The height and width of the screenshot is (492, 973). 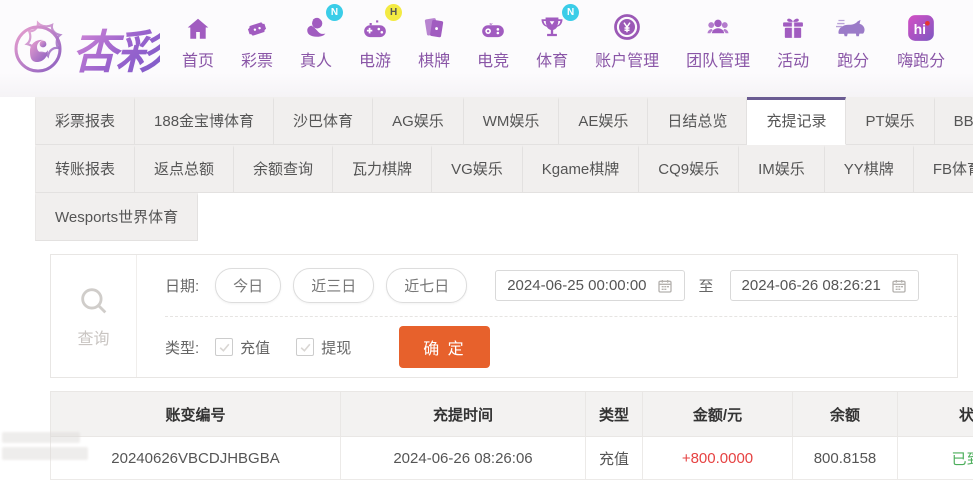 What do you see at coordinates (552, 61) in the screenshot?
I see `nav-item-label: 体育` at bounding box center [552, 61].